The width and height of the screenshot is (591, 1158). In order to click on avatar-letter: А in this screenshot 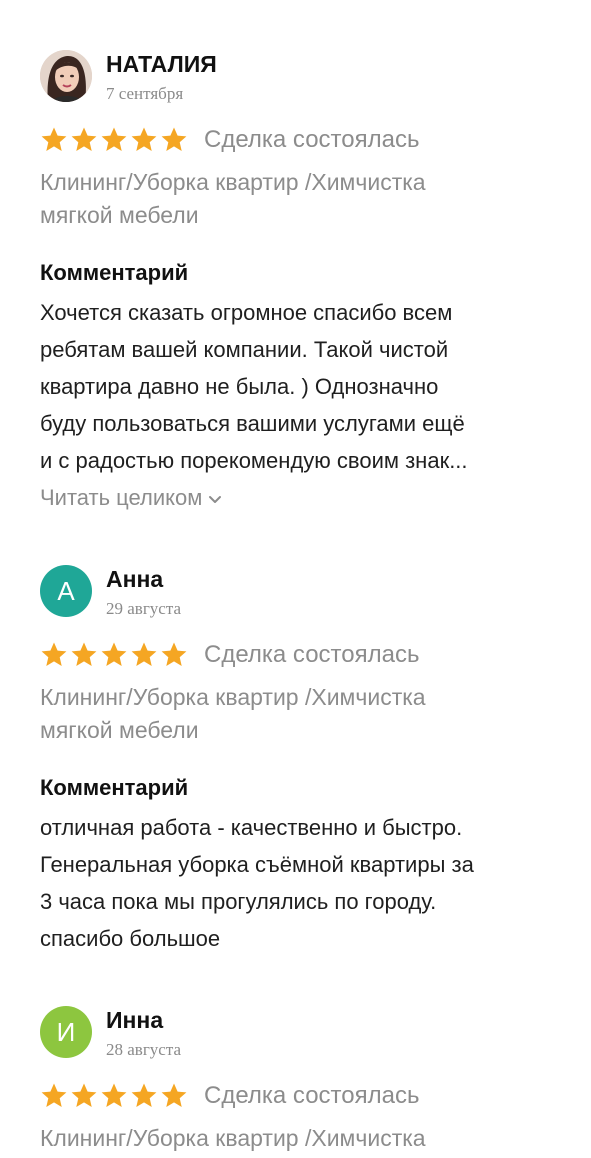, I will do `click(66, 590)`.